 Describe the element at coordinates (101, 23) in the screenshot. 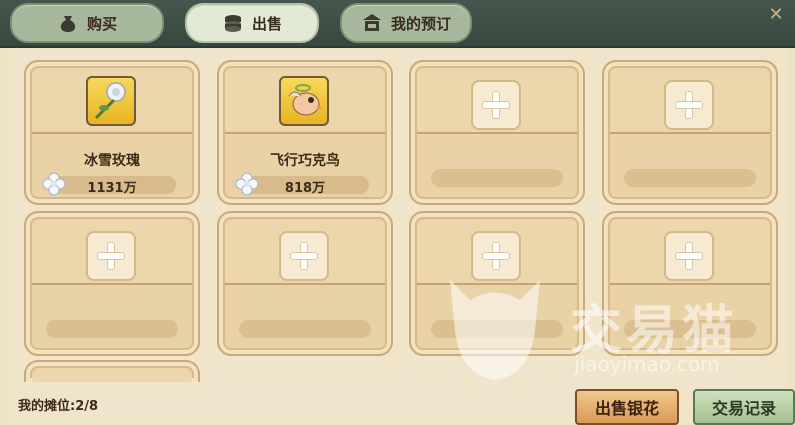

I see `tab-buy-label: 购买` at that location.